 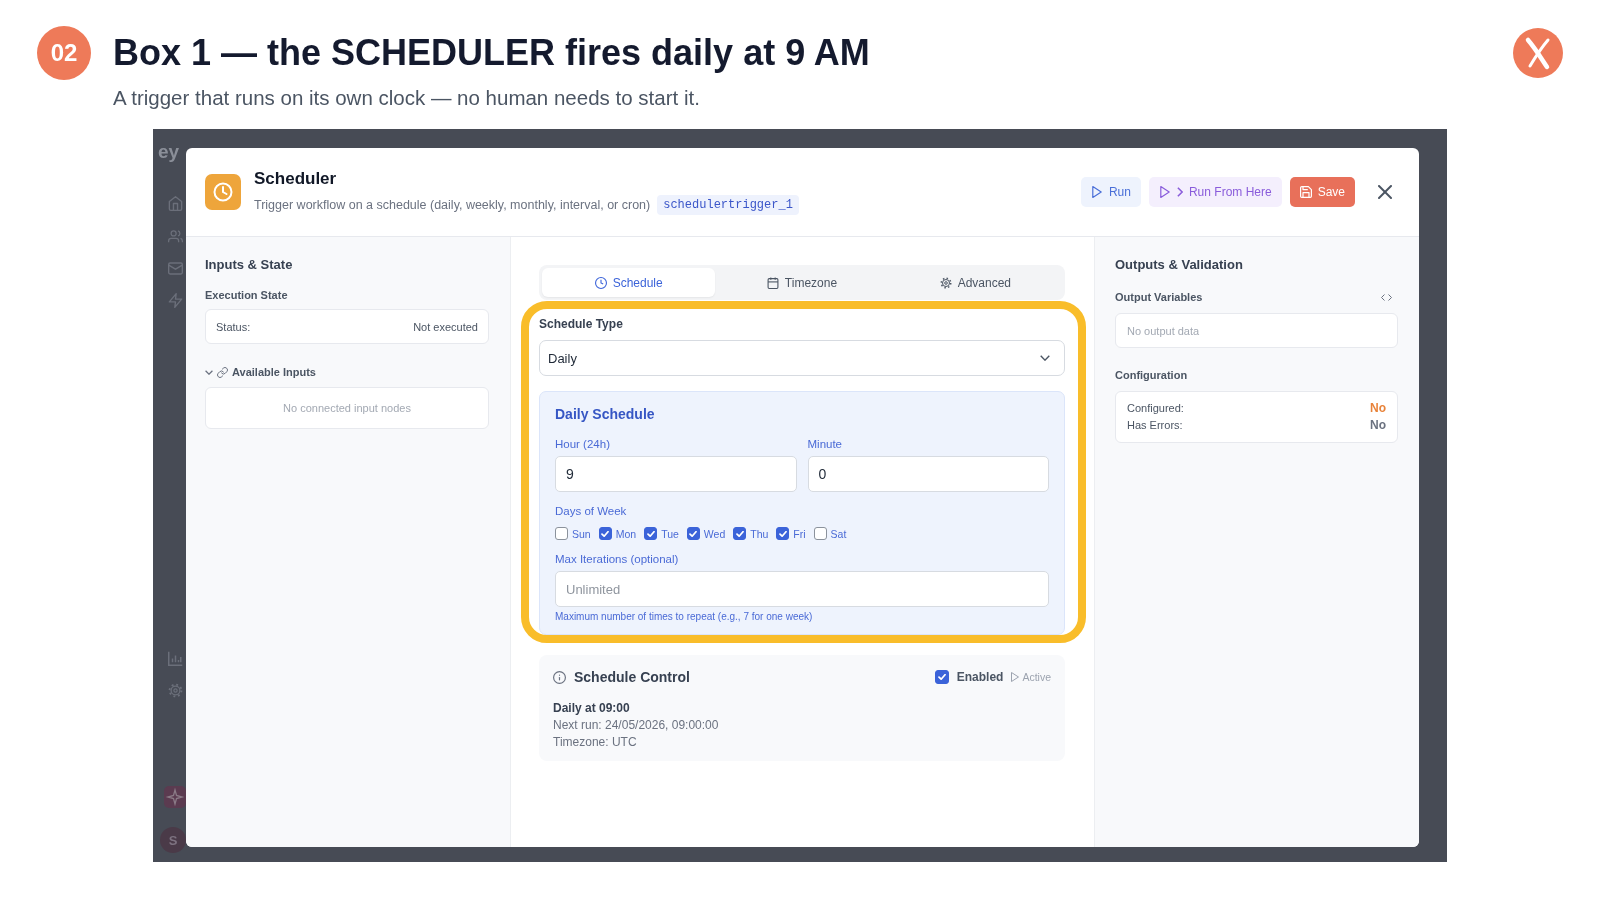 What do you see at coordinates (1538, 53) in the screenshot?
I see `logo-icon` at bounding box center [1538, 53].